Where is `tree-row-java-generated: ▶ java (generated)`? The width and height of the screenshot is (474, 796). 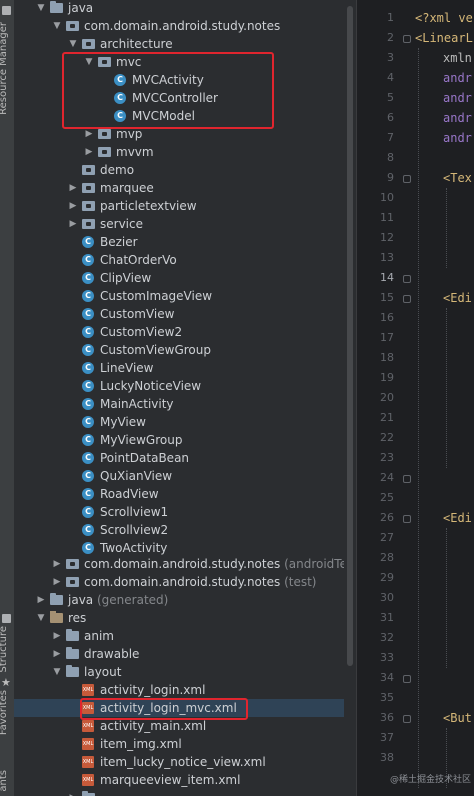 tree-row-java-generated: ▶ java (generated) is located at coordinates (179, 600).